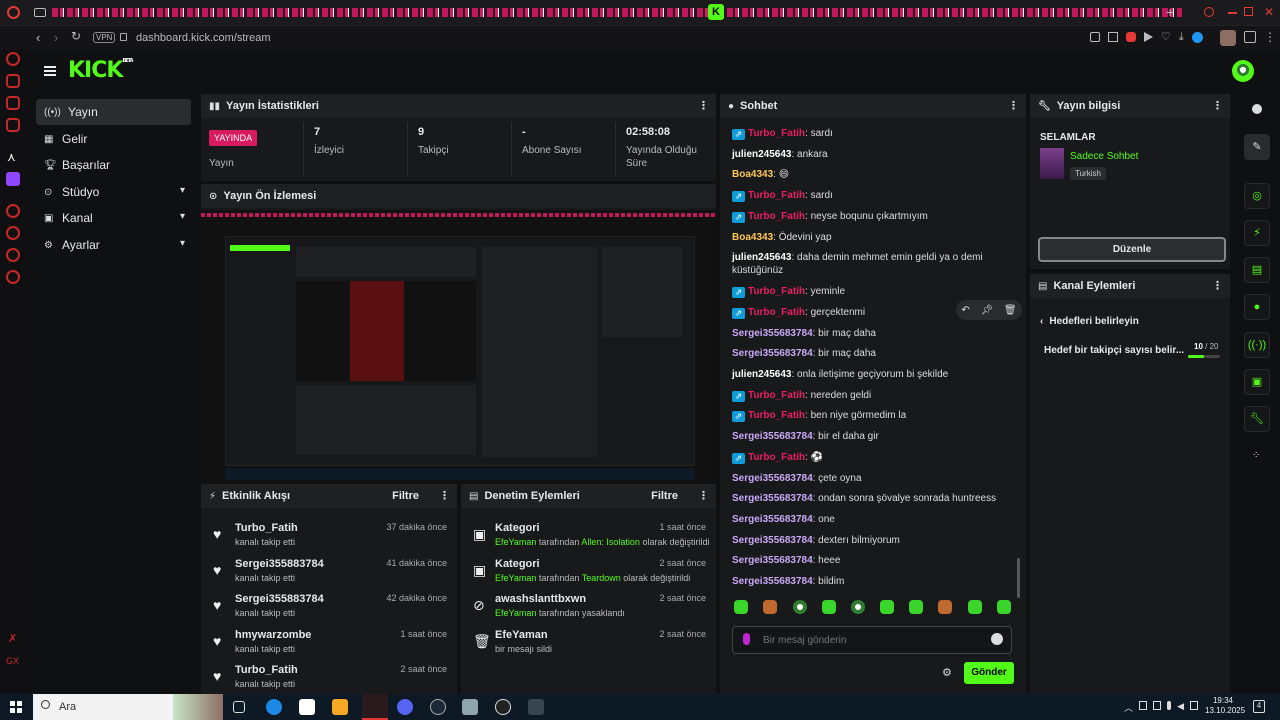  What do you see at coordinates (340, 707) in the screenshot?
I see `explorer-icon` at bounding box center [340, 707].